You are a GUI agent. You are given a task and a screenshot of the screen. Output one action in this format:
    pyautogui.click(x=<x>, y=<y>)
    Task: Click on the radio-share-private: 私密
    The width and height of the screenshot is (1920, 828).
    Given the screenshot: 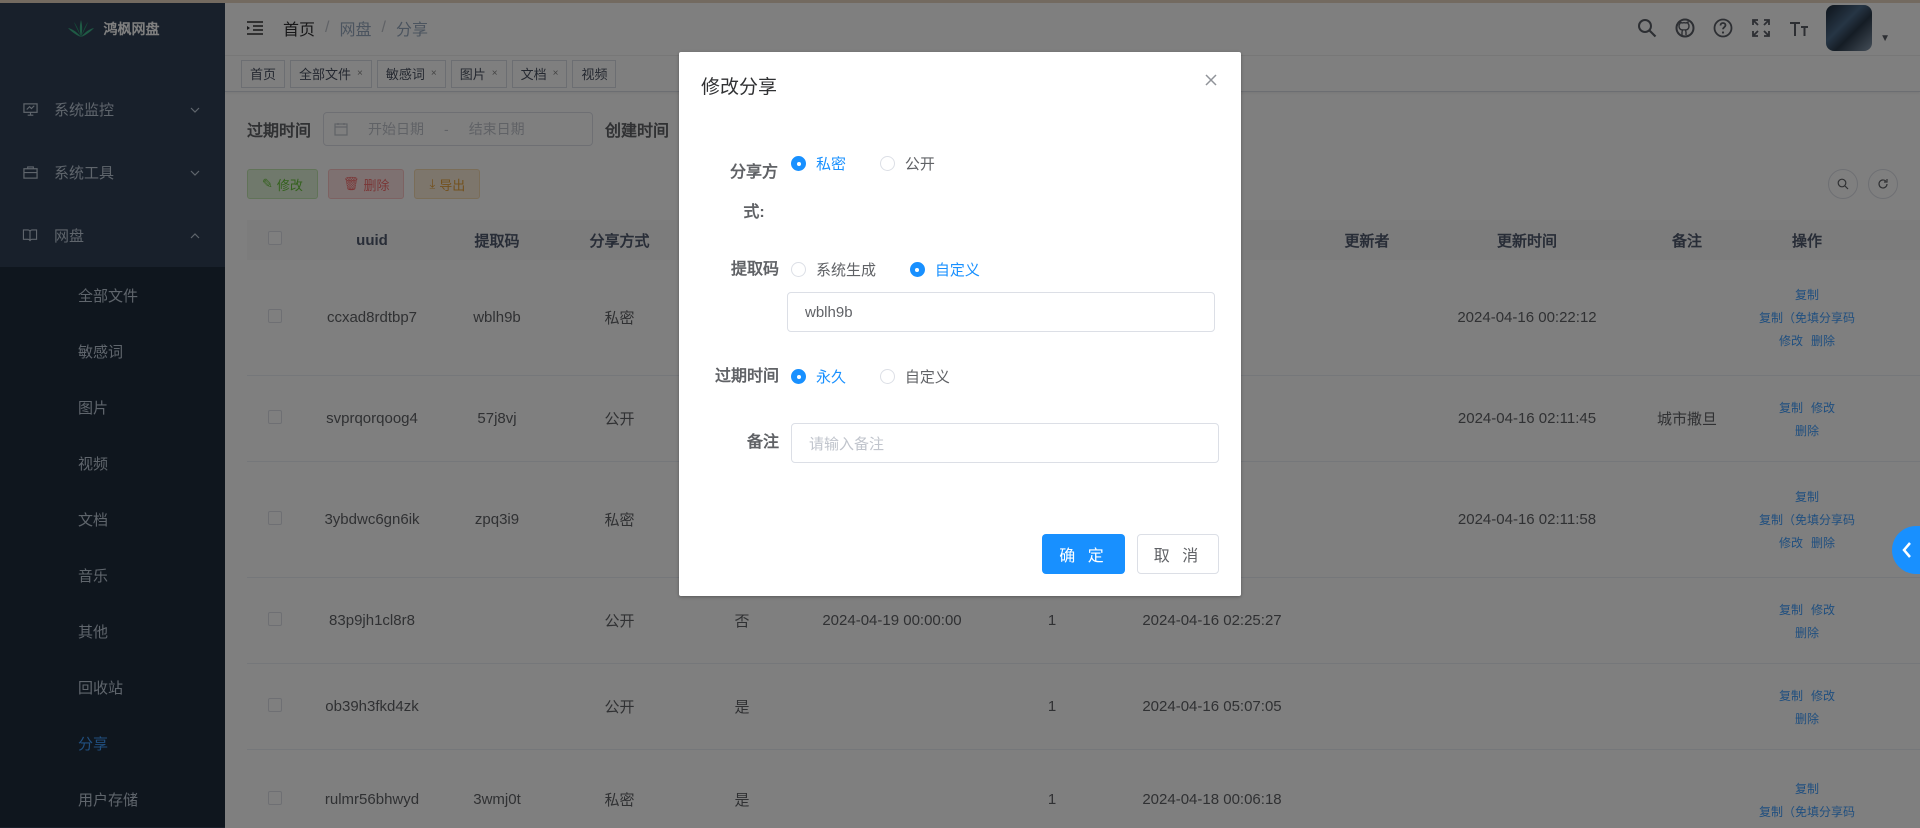 What is the action you would take?
    pyautogui.click(x=818, y=163)
    